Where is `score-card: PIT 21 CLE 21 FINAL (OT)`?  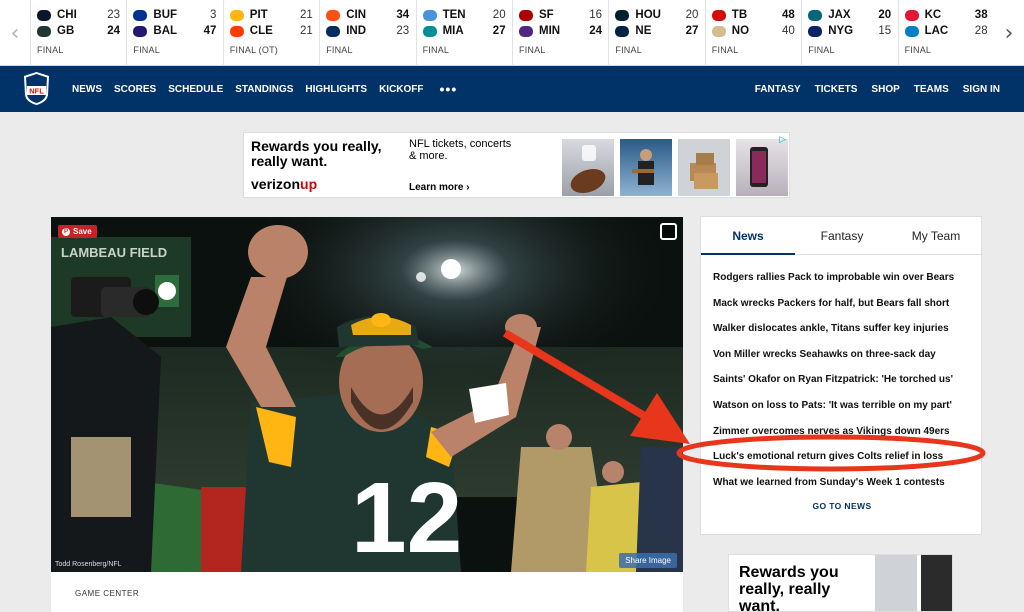
score-card: PIT 21 CLE 21 FINAL (OT) is located at coordinates (270, 33).